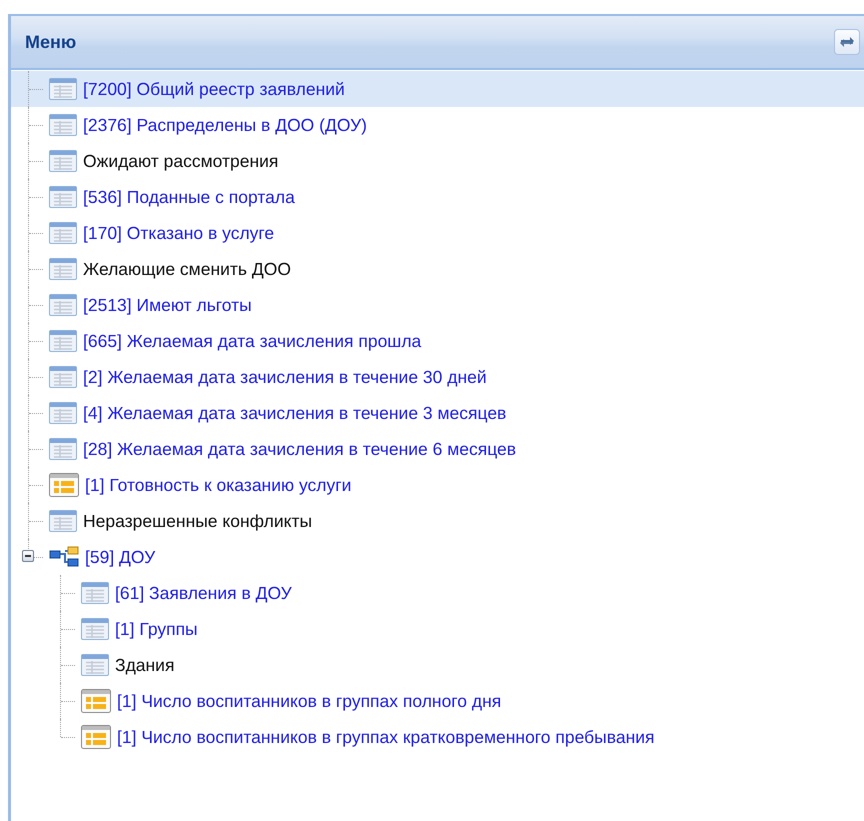 This screenshot has height=821, width=864. I want to click on tree-item: [4] Желаемая дата зачисления в течение 3 месяцев, so click(277, 413).